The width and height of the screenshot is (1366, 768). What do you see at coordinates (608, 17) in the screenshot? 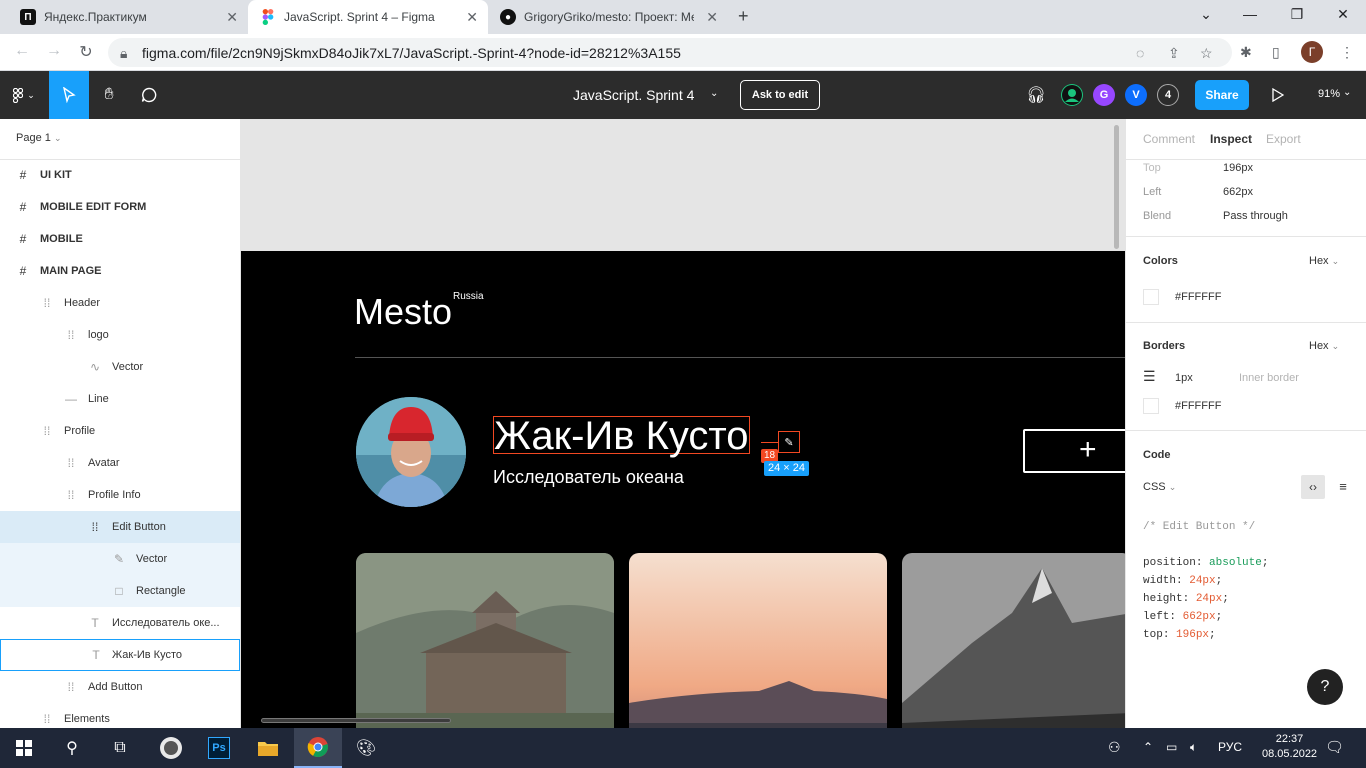
I see `browser-tab-github: ● GrigoryGriko/mesto: Проект: Ме ✕` at bounding box center [608, 17].